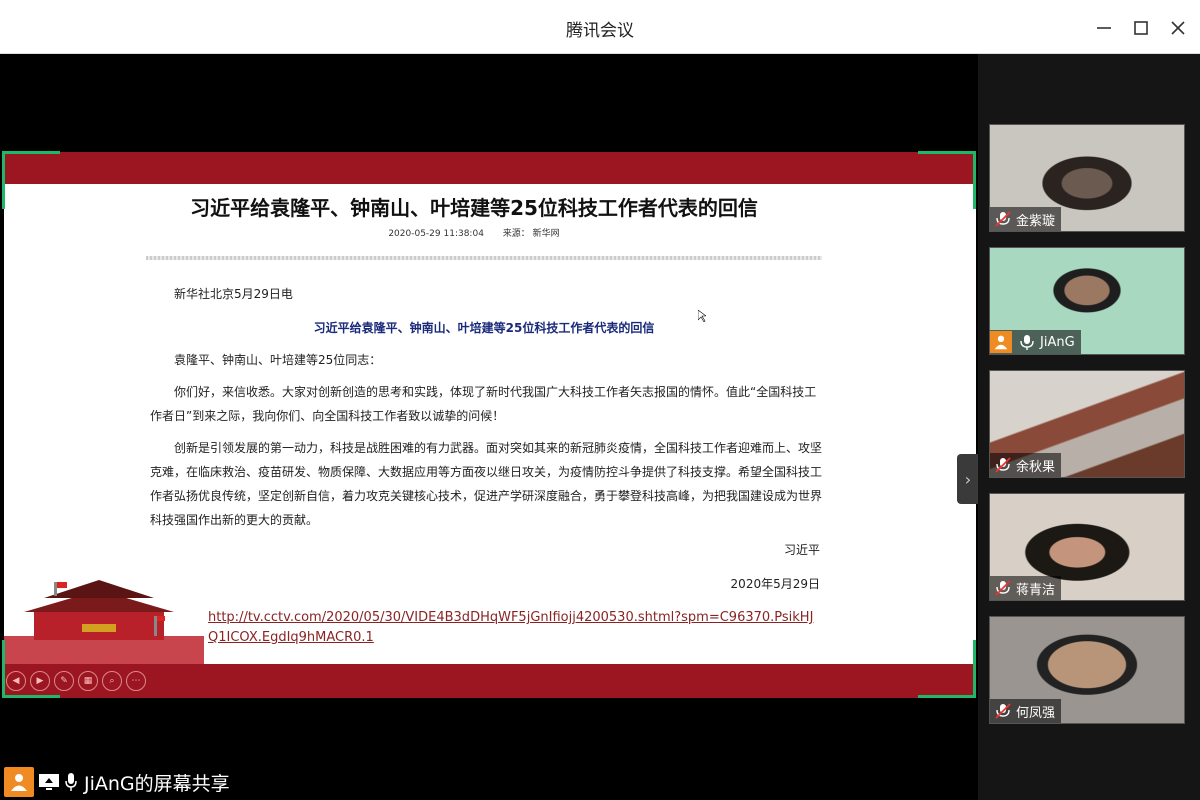 This screenshot has width=1200, height=800. I want to click on participant-tile: JiAnG, so click(1087, 301).